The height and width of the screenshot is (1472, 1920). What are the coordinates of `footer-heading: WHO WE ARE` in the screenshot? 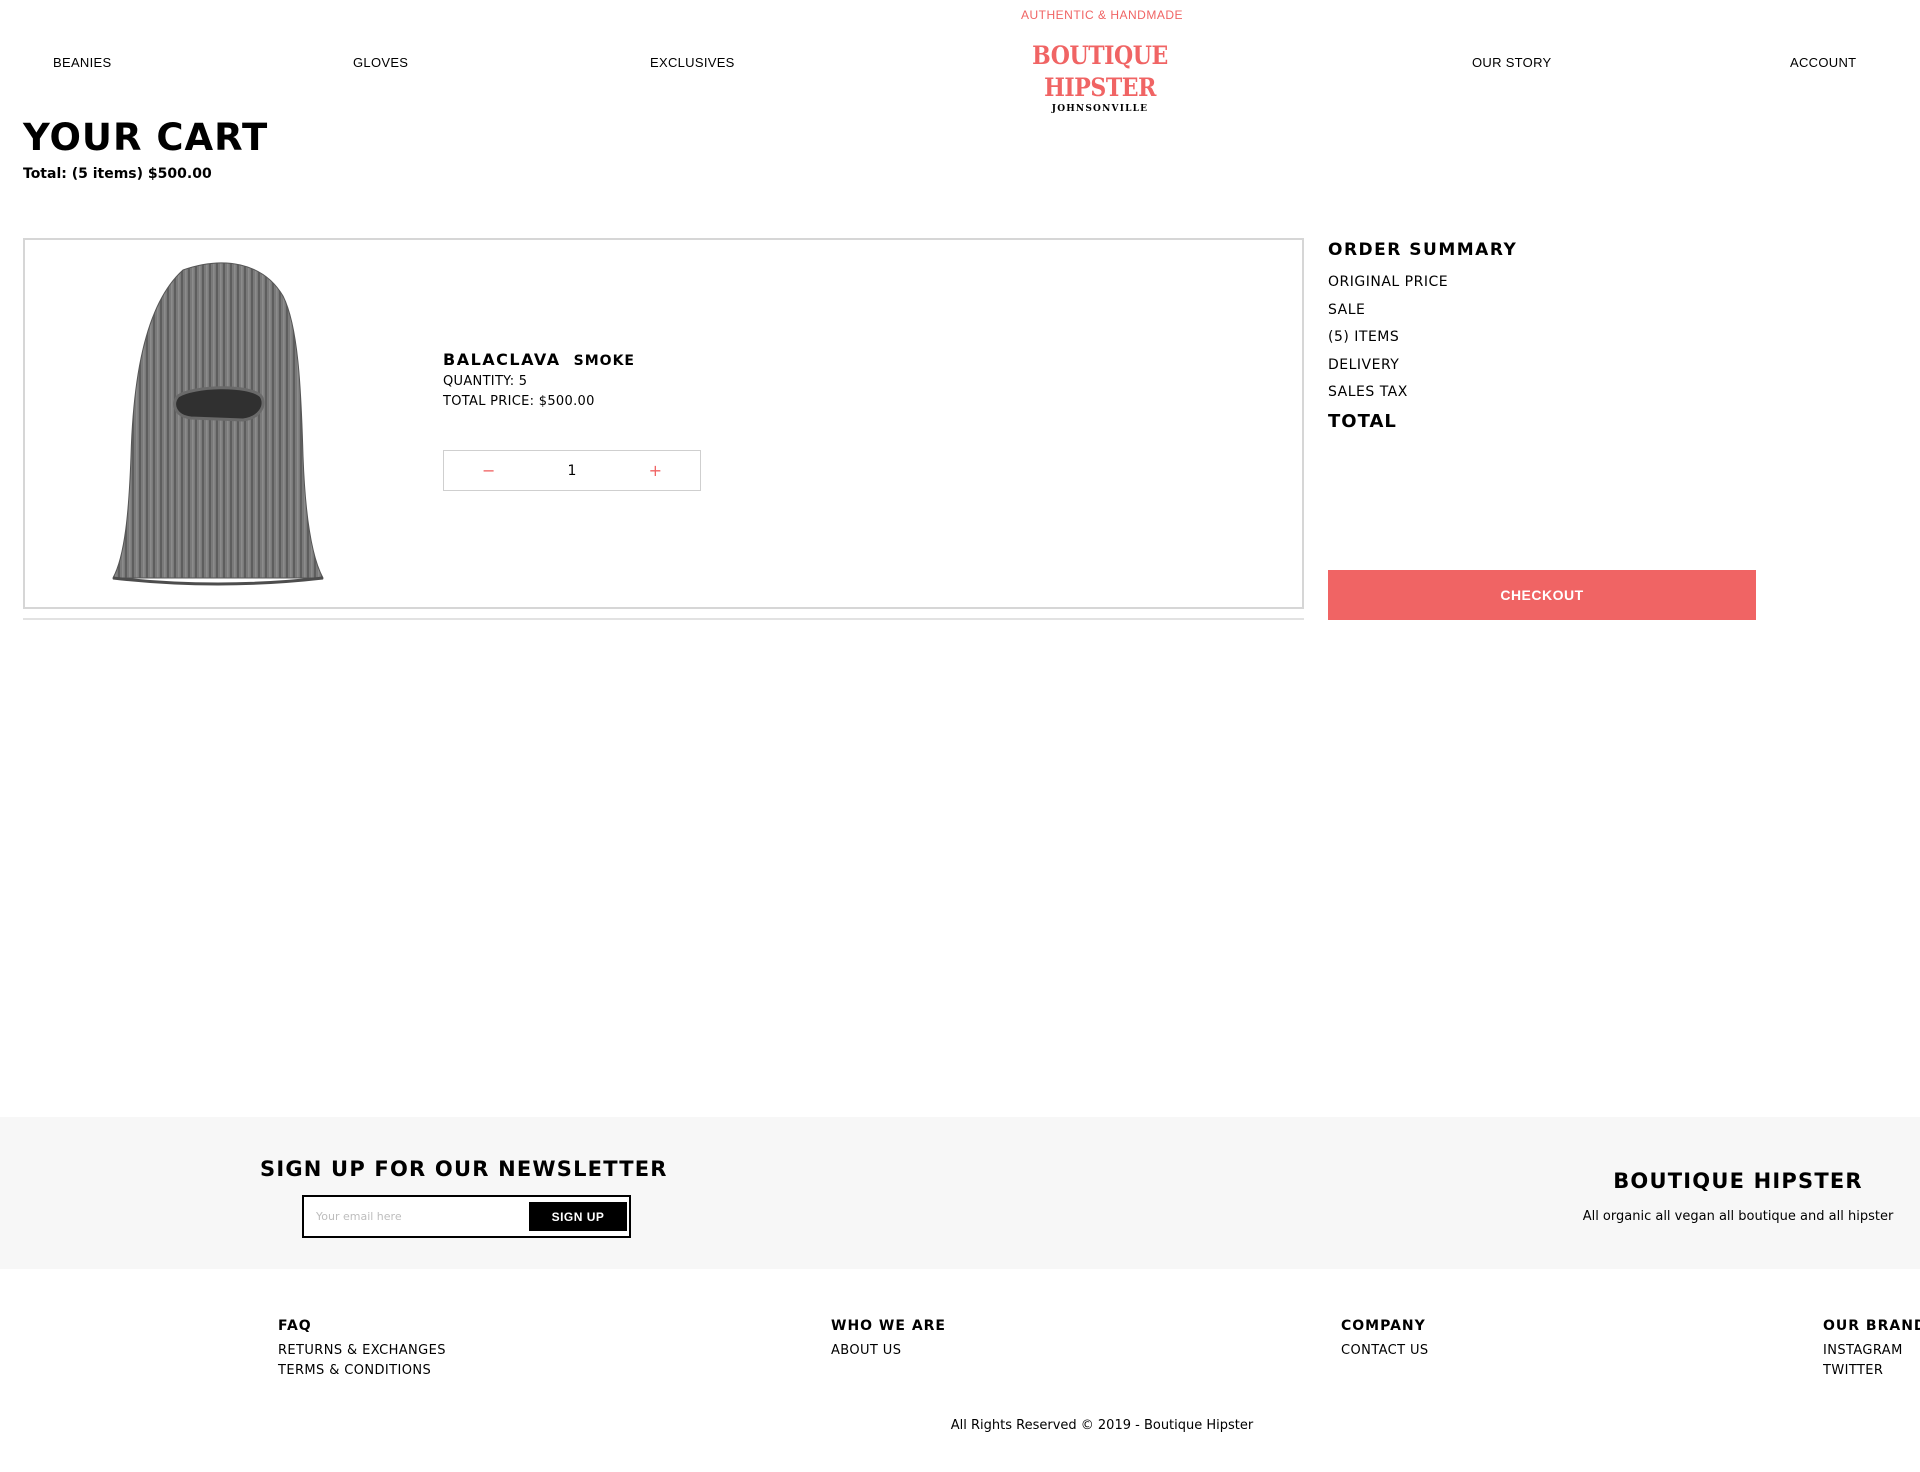 It's located at (888, 1326).